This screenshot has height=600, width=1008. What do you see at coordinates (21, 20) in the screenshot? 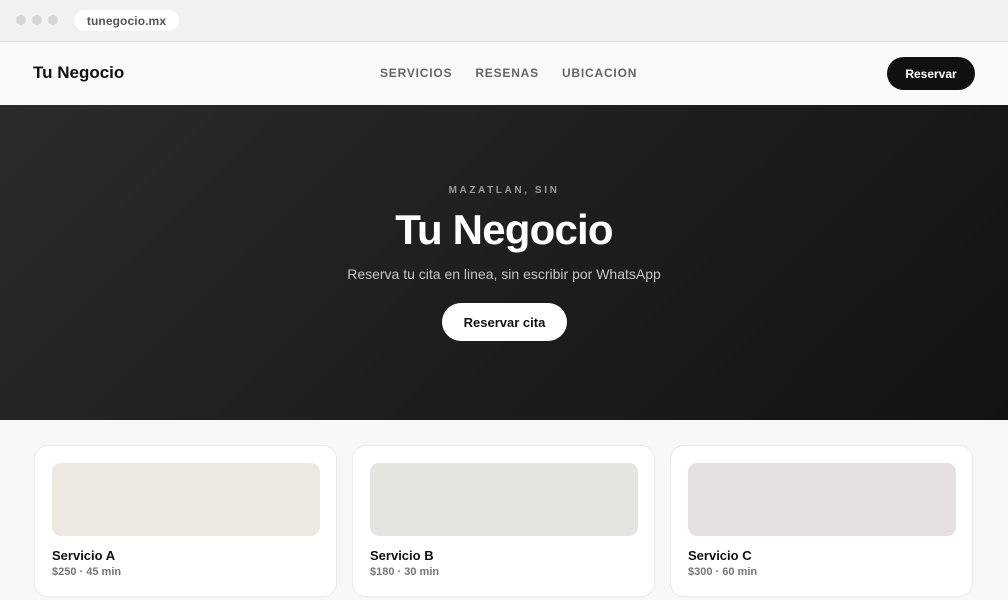
I see `window-close-dot` at bounding box center [21, 20].